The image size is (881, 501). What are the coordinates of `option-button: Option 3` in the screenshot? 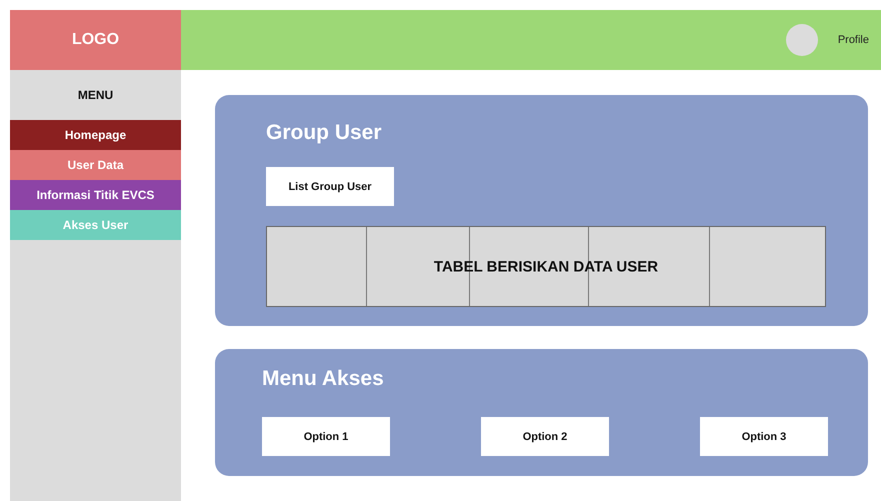 It's located at (764, 436).